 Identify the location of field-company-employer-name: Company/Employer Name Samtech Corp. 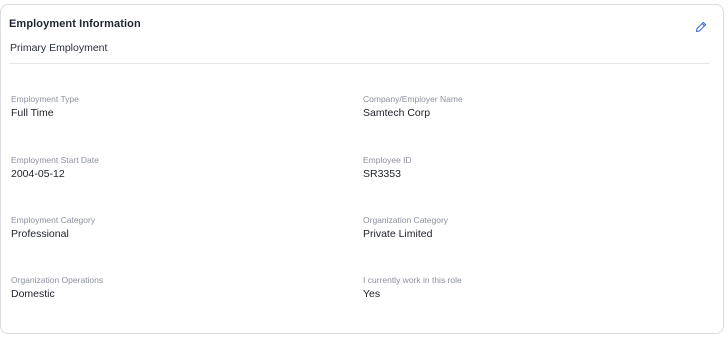
(528, 107).